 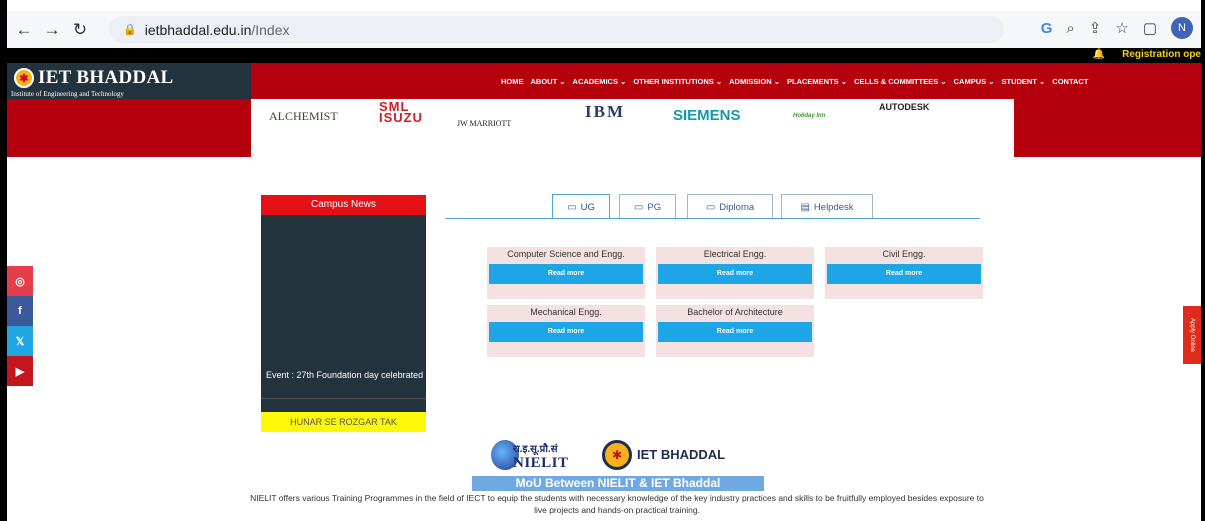 I want to click on course-title: Computer Science and Engg., so click(x=566, y=254).